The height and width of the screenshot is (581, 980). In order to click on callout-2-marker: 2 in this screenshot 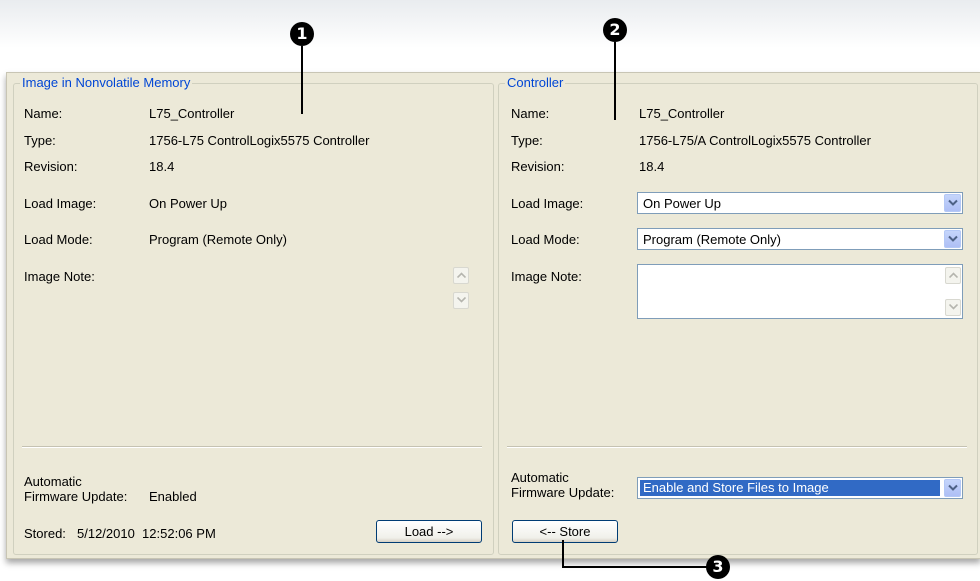, I will do `click(615, 30)`.